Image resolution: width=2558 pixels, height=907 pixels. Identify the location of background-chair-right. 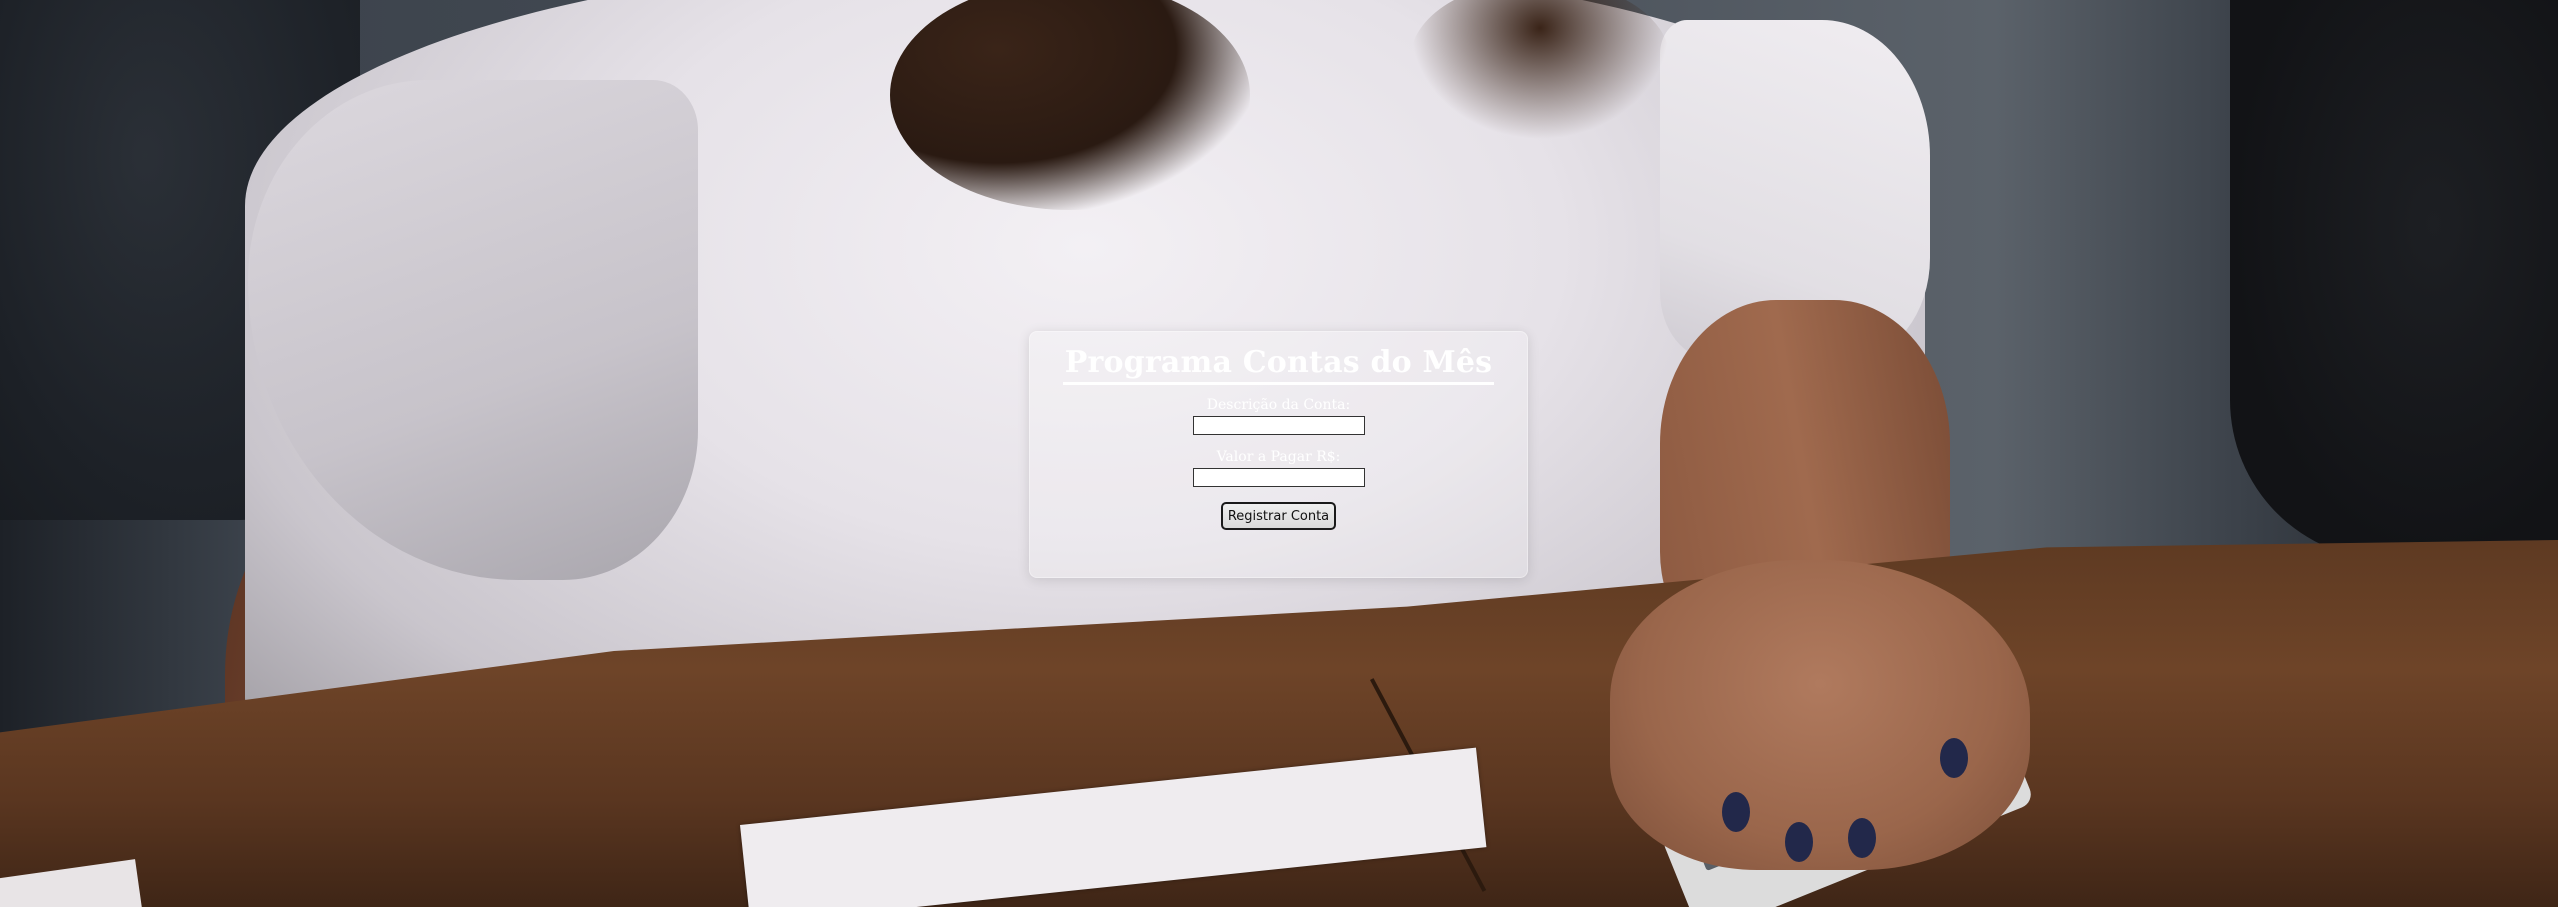
(2394, 280).